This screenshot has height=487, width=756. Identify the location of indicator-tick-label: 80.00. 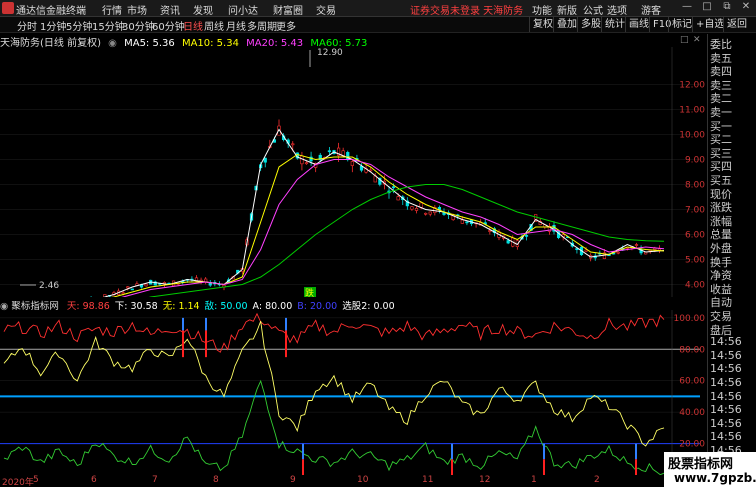
(692, 350).